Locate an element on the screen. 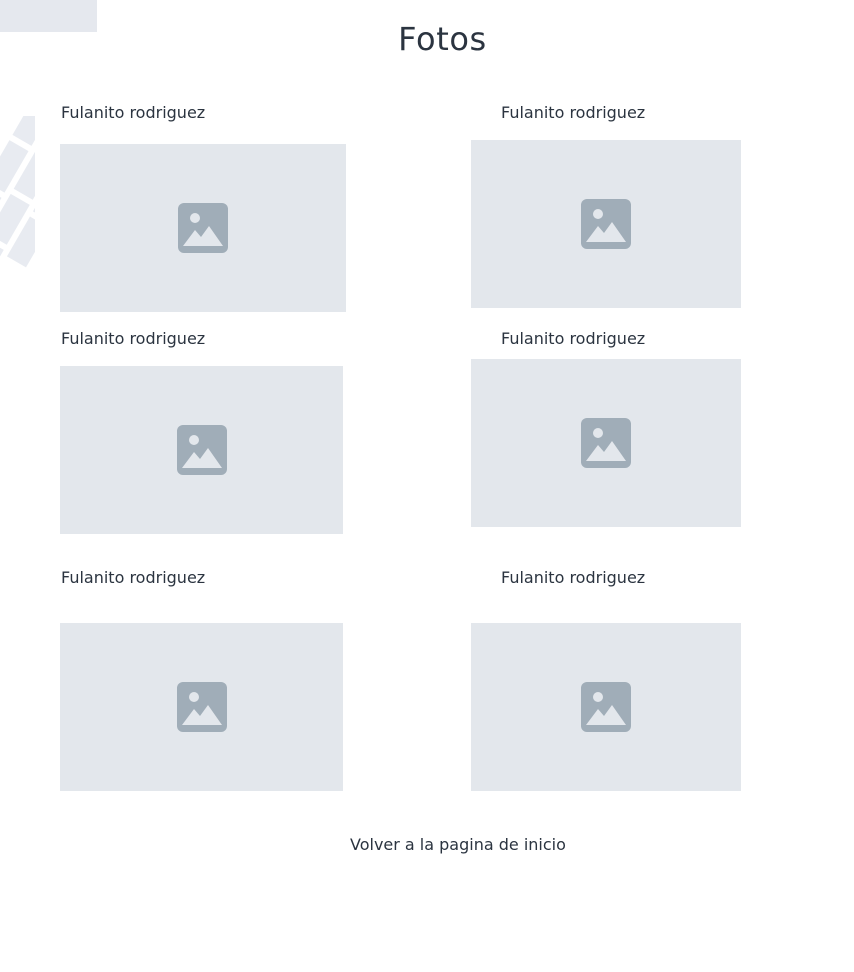 The height and width of the screenshot is (972, 854). page-title: Fotos is located at coordinates (442, 39).